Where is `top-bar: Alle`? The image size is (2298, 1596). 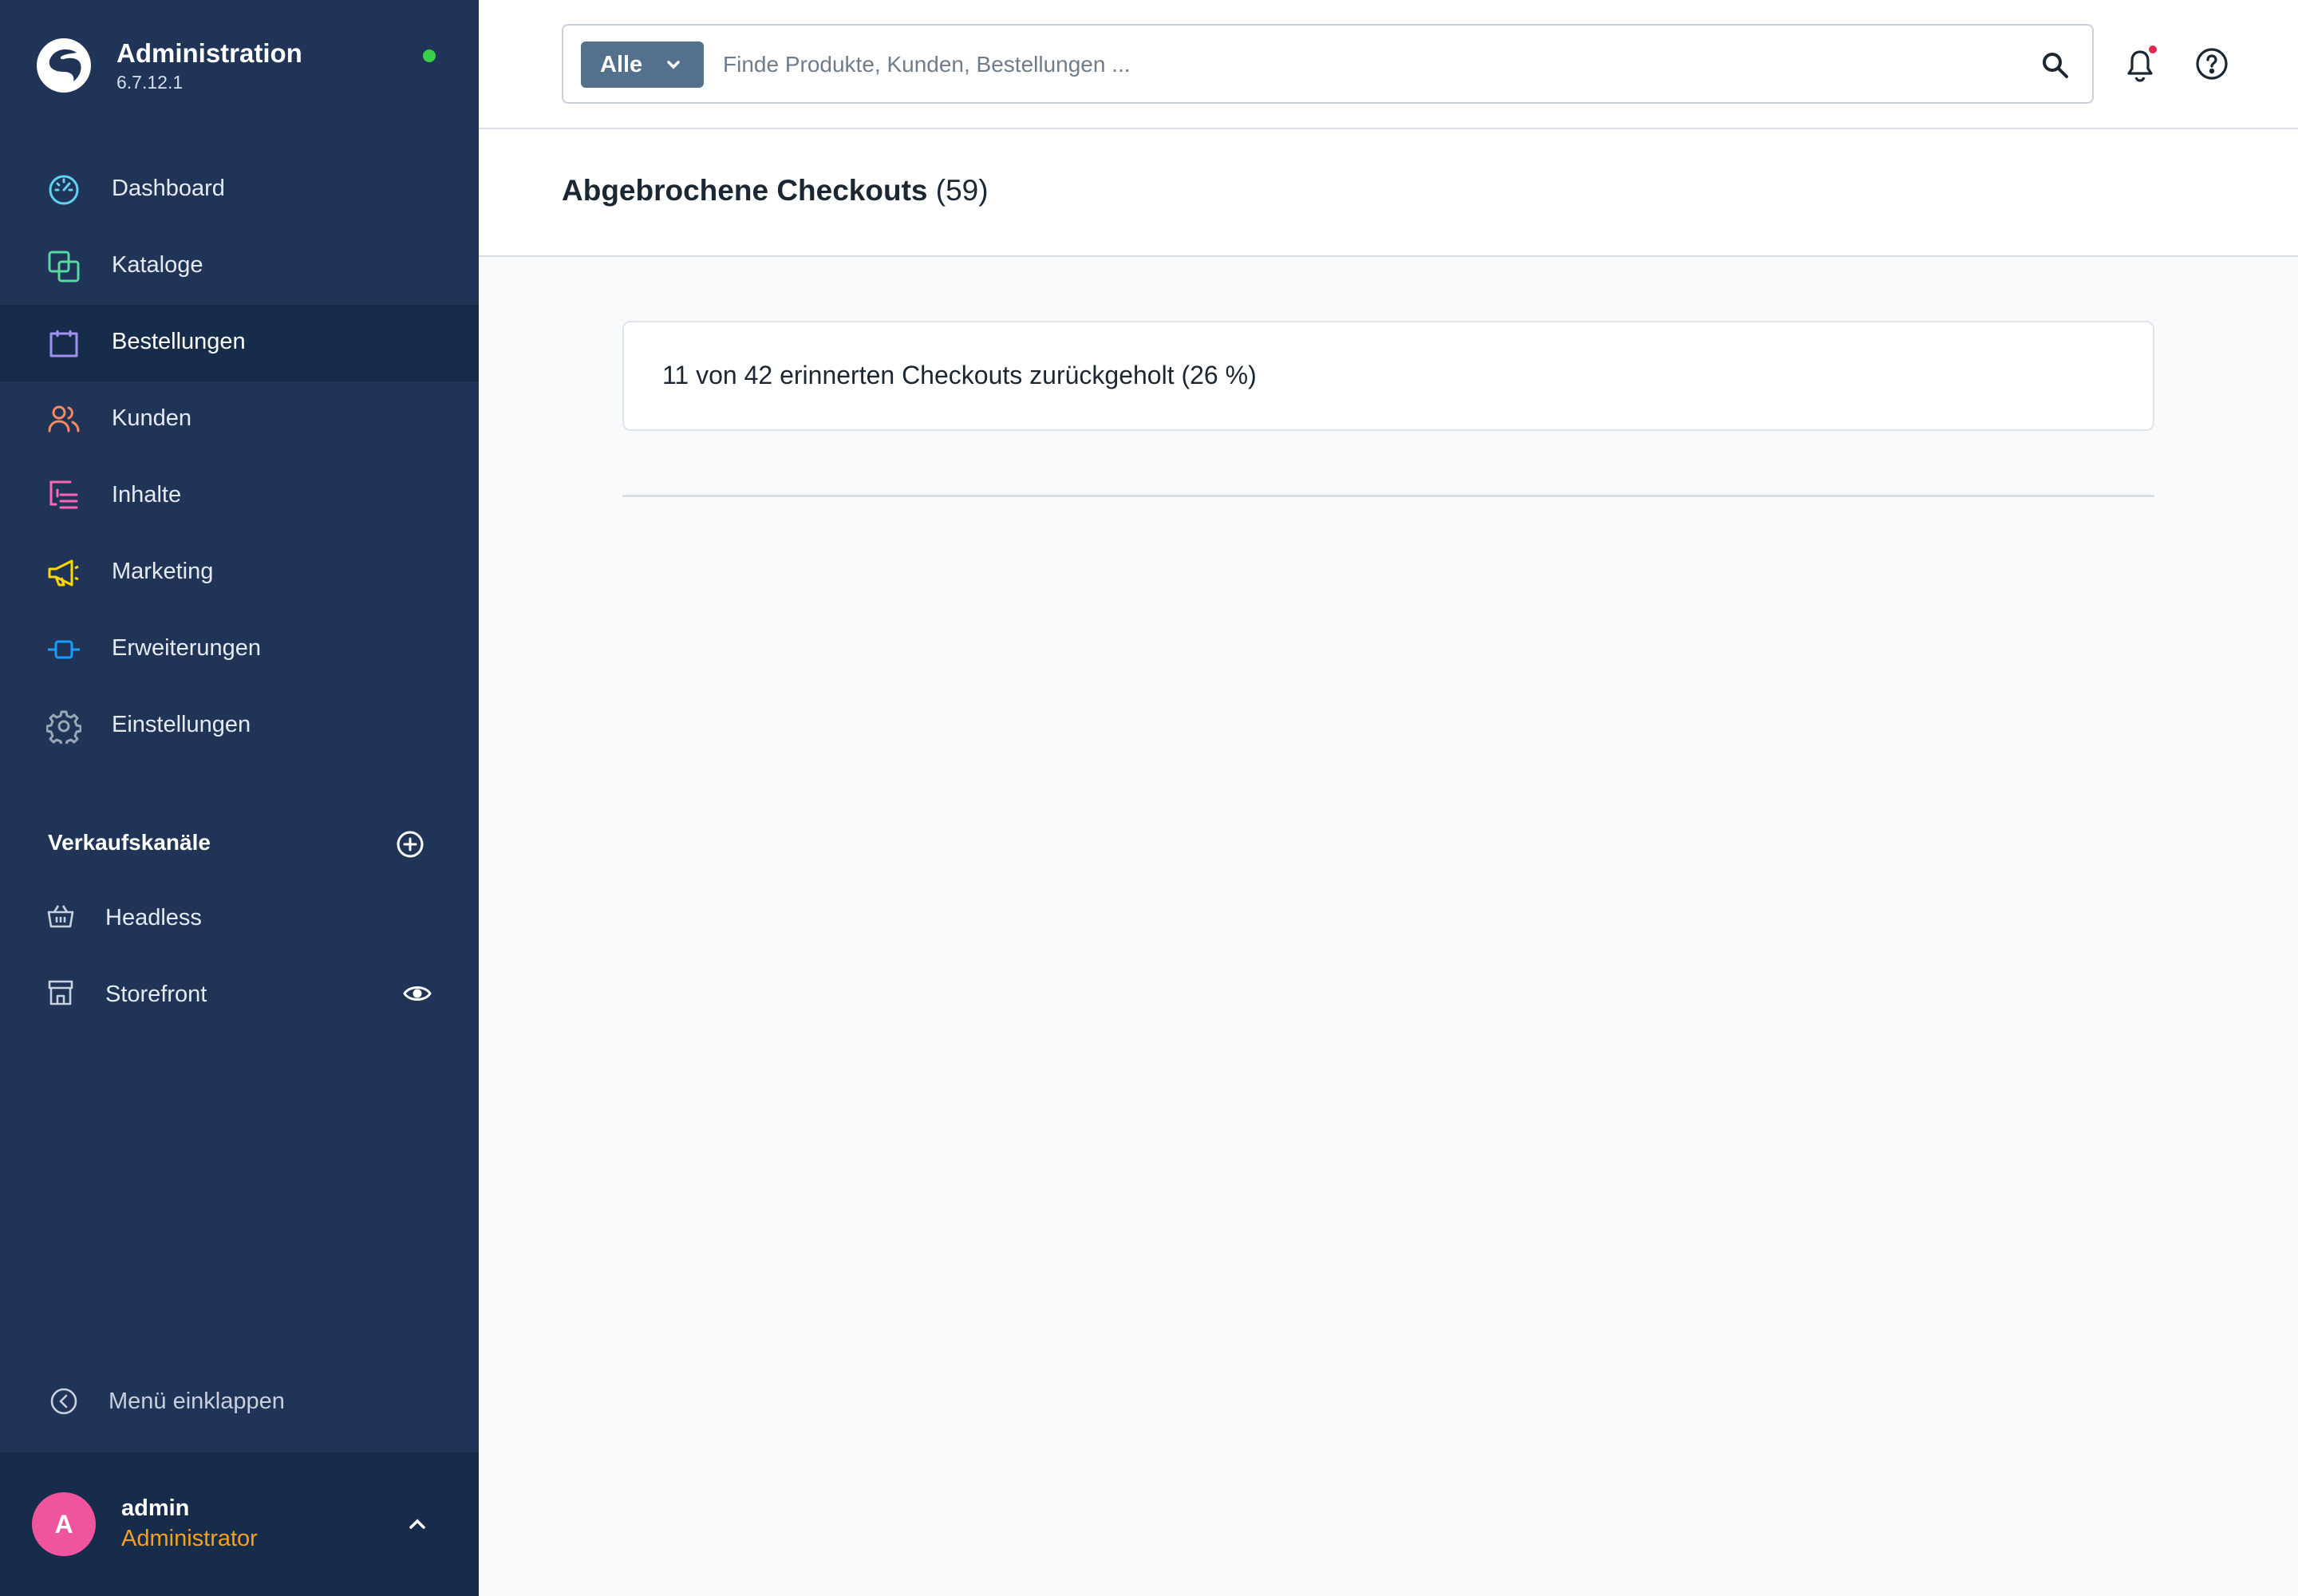
top-bar: Alle is located at coordinates (1389, 64).